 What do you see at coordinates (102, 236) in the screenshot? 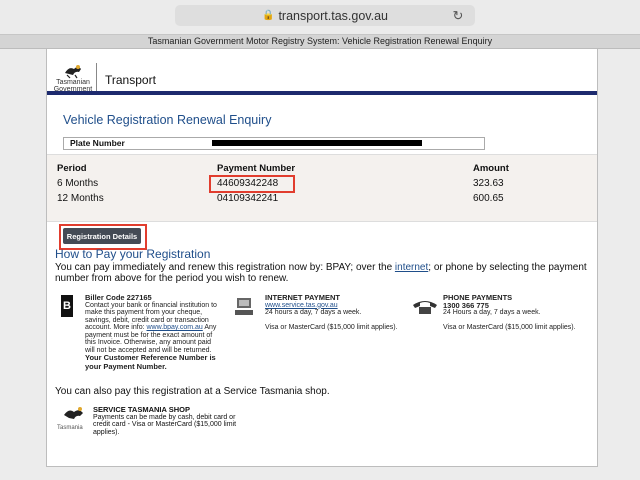
I see `registration-details-button: Registration Details` at bounding box center [102, 236].